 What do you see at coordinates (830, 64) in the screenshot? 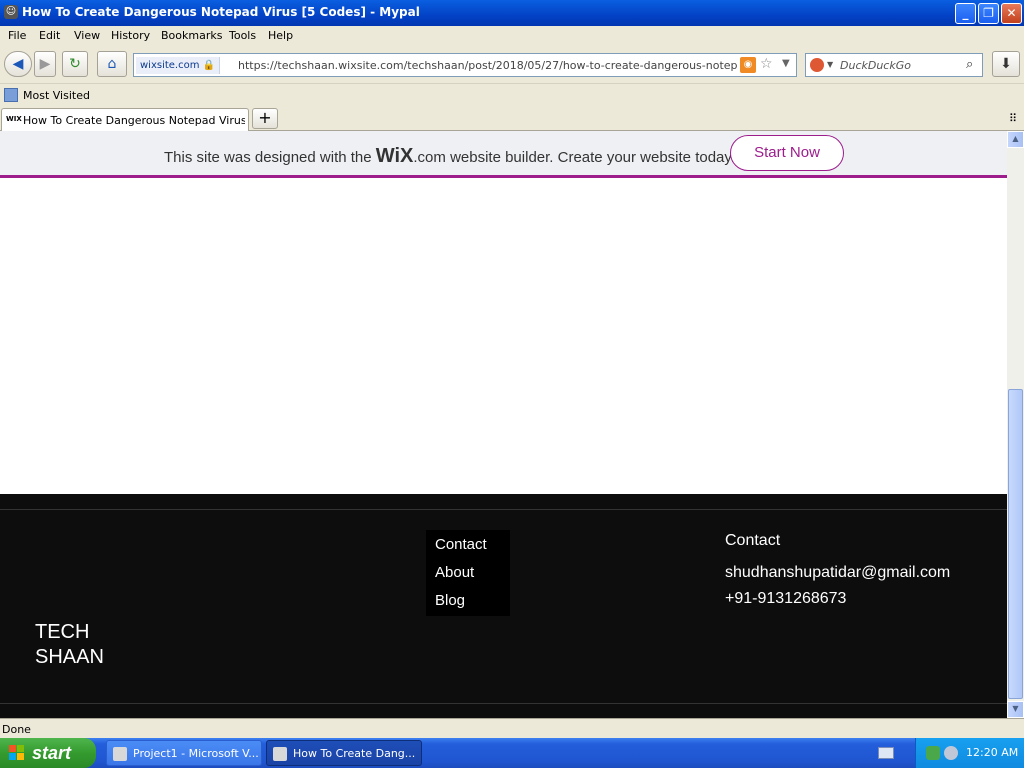
I see `search-engine-dropdown-icon: ▼` at bounding box center [830, 64].